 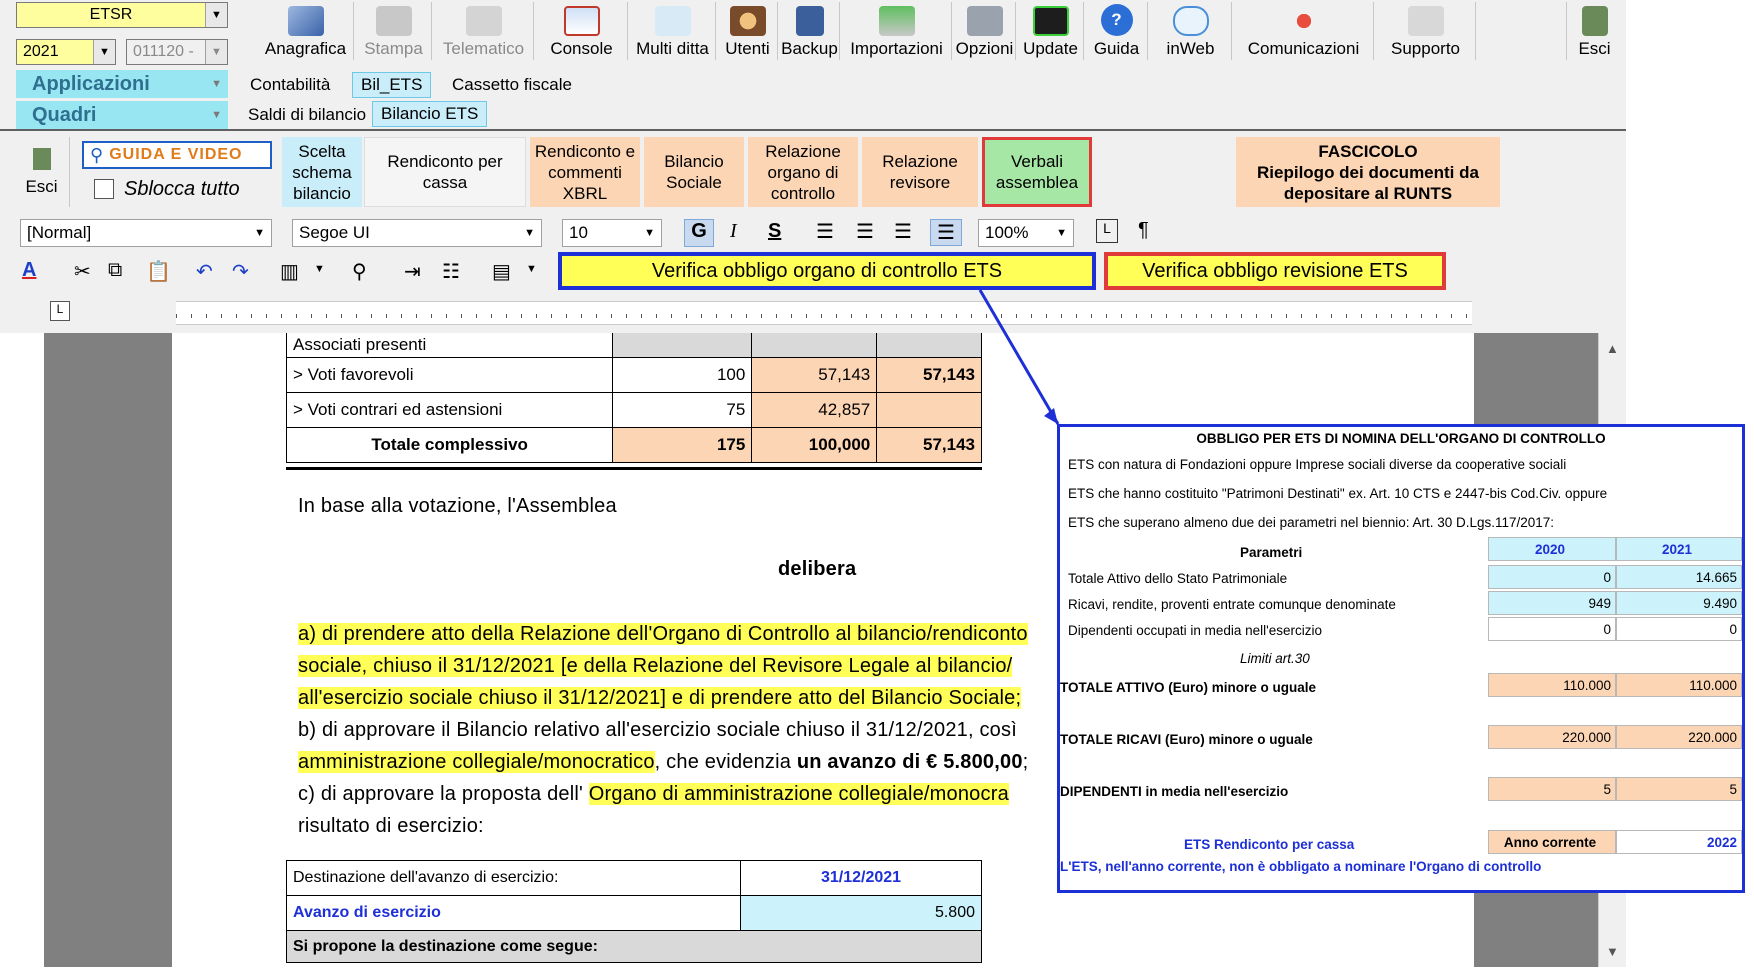 What do you see at coordinates (289, 271) in the screenshot?
I see `table-icon: ▥` at bounding box center [289, 271].